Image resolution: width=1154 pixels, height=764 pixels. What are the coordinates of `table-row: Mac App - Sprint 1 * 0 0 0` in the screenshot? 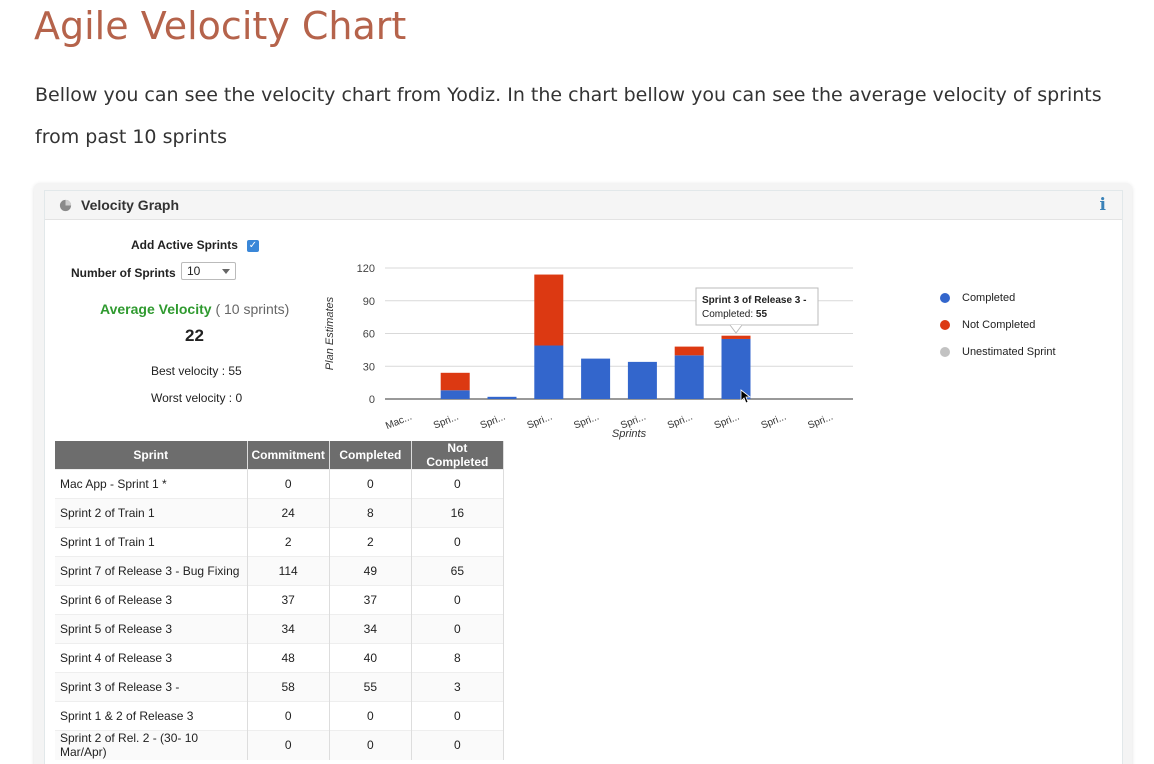 It's located at (279, 484).